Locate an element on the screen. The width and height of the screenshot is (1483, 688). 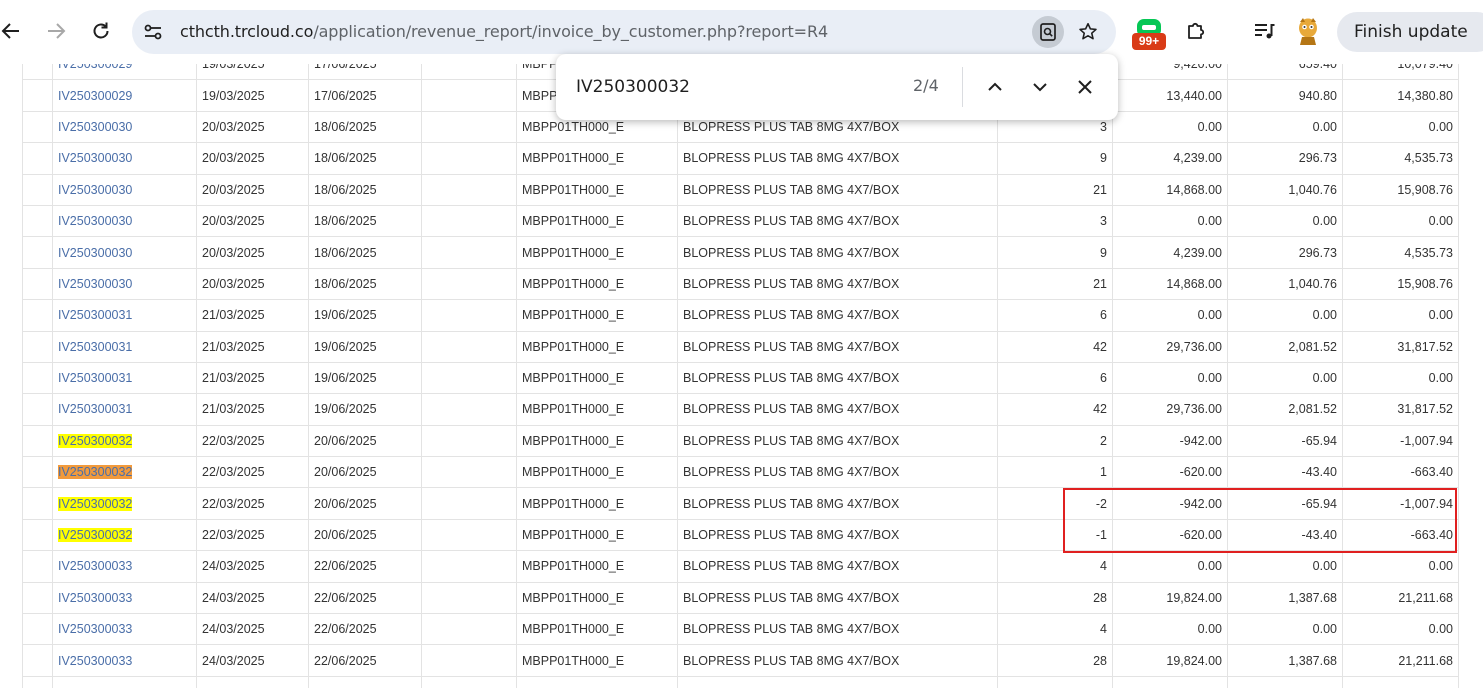
find-previous-button is located at coordinates (995, 87).